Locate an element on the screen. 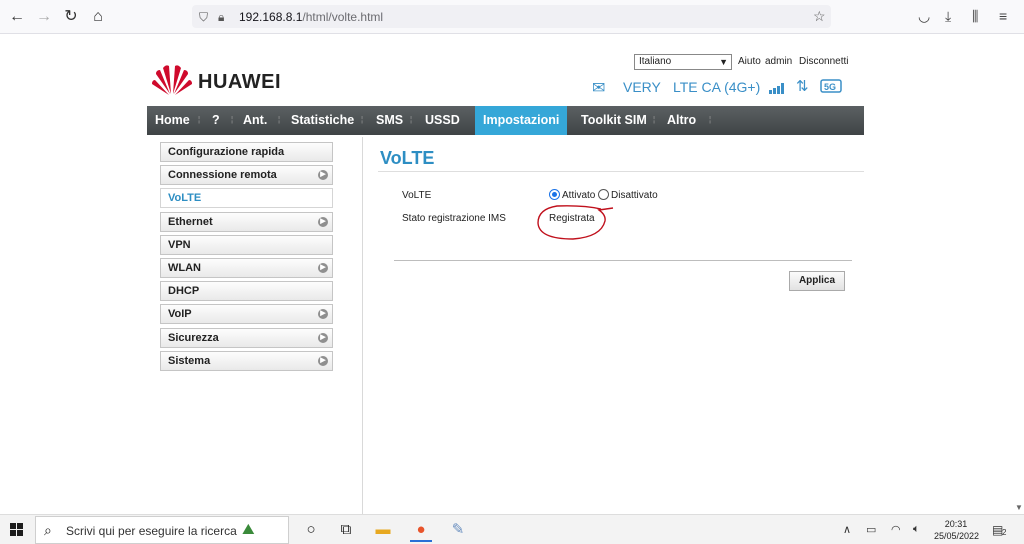  bookmark-star-icon: ☆ is located at coordinates (819, 16).